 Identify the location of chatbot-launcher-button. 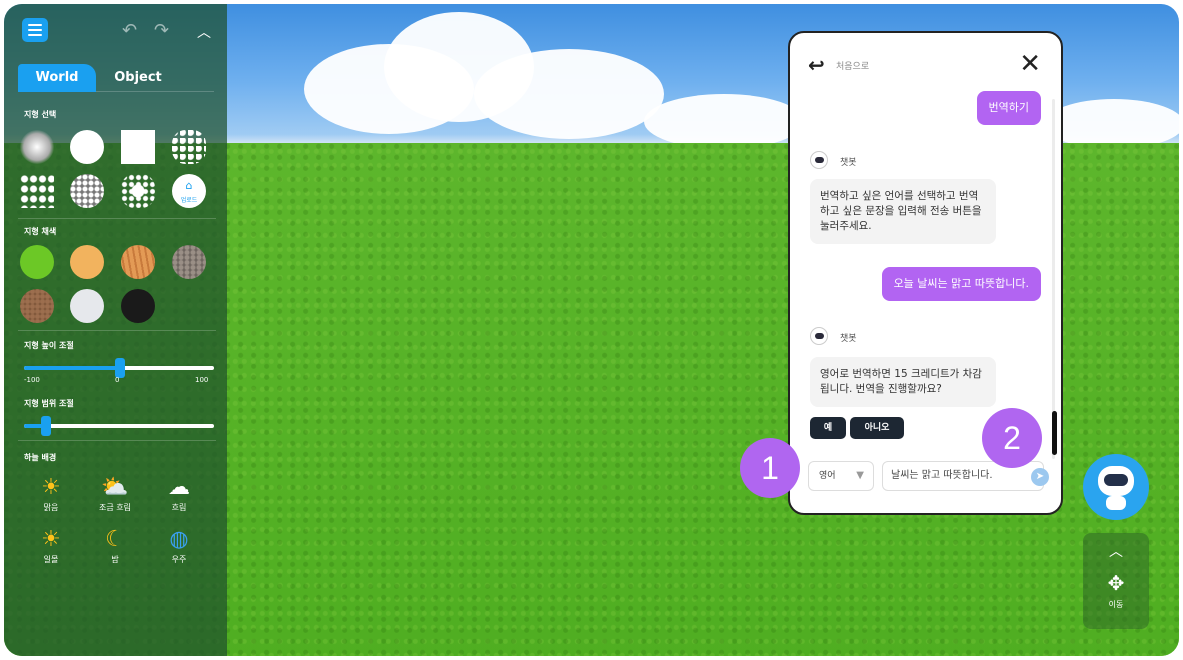
(1116, 487).